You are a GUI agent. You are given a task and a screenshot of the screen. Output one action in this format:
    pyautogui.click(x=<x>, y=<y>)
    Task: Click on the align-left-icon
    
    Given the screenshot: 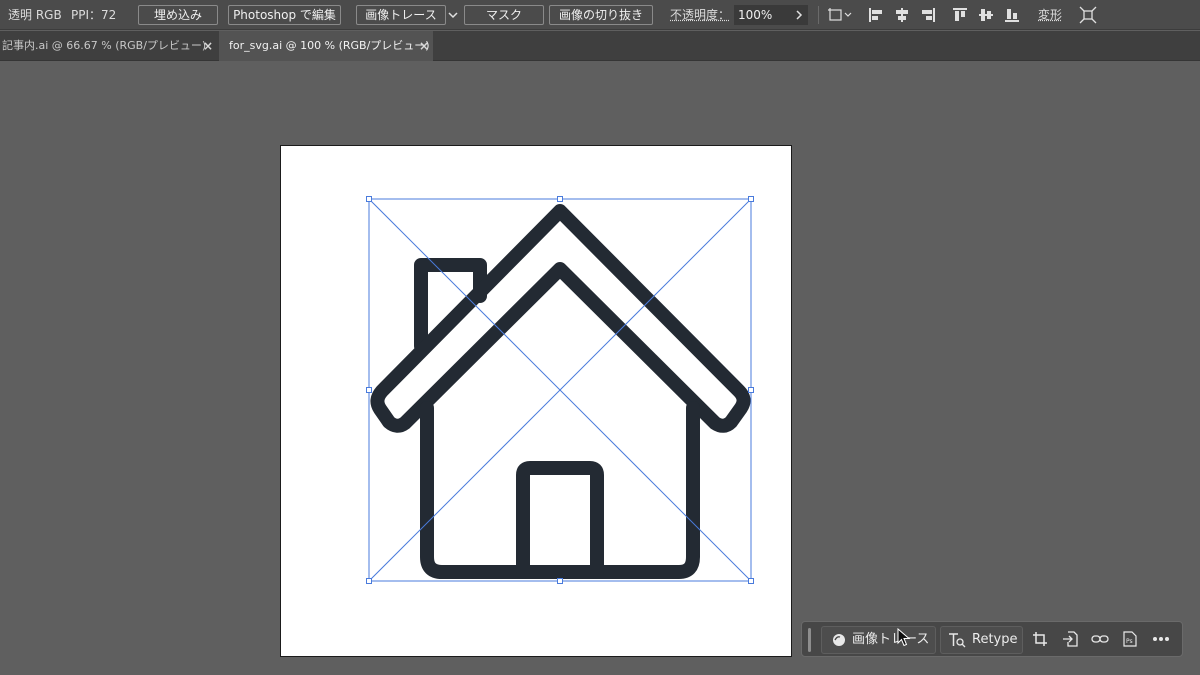 What is the action you would take?
    pyautogui.click(x=876, y=15)
    